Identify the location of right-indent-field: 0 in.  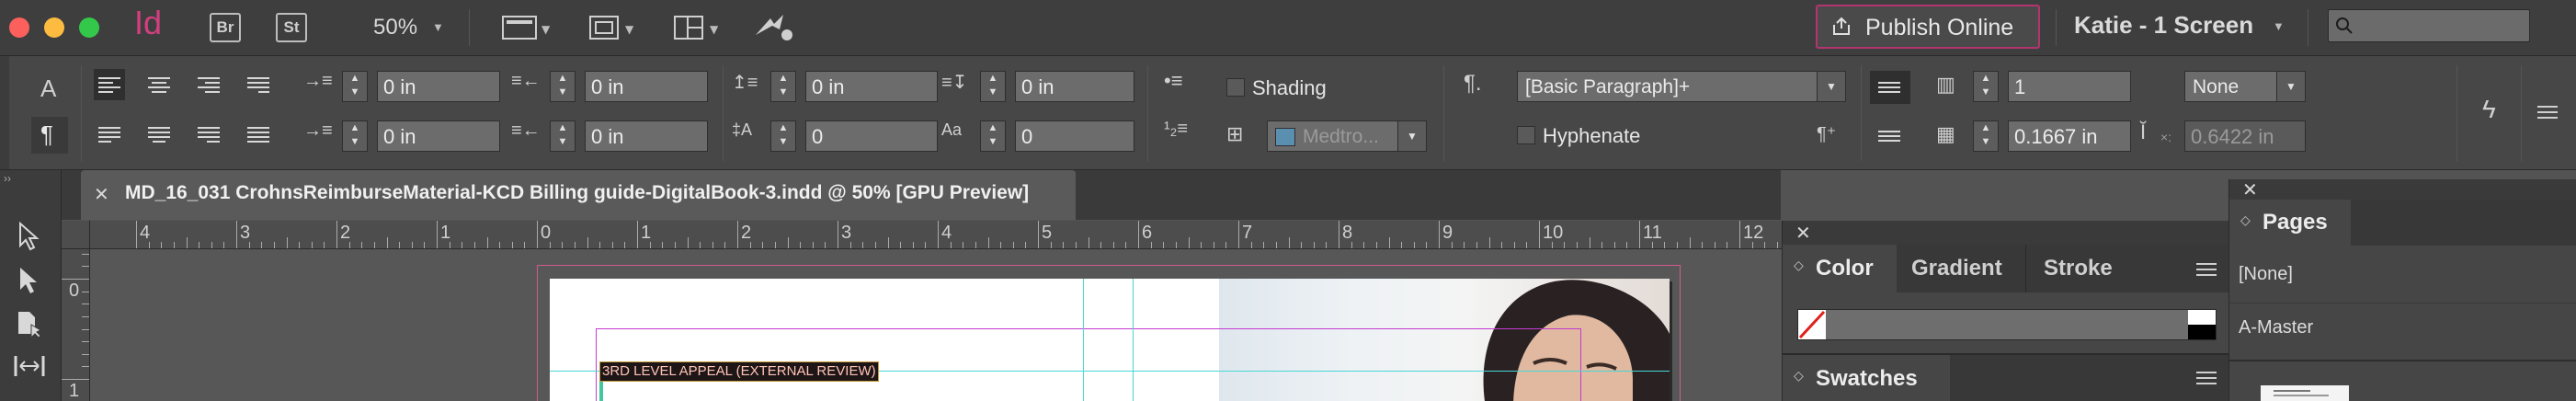
(646, 86).